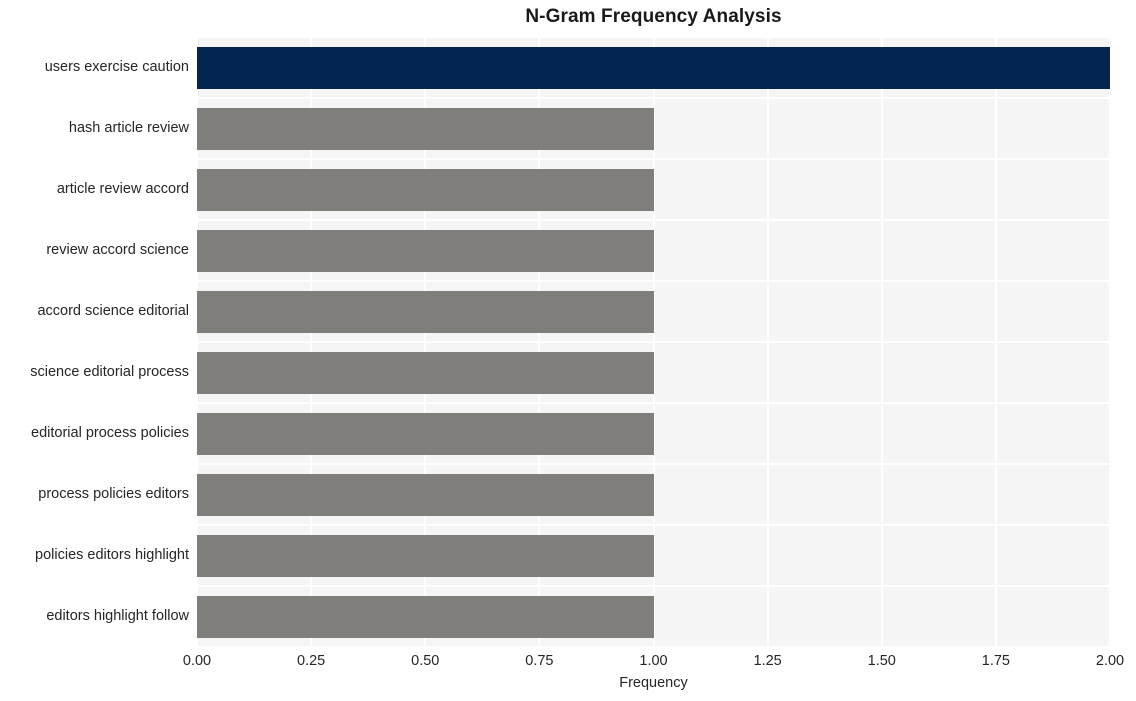 This screenshot has height=701, width=1136. What do you see at coordinates (117, 249) in the screenshot?
I see `y-axis-tick-label: review accord science` at bounding box center [117, 249].